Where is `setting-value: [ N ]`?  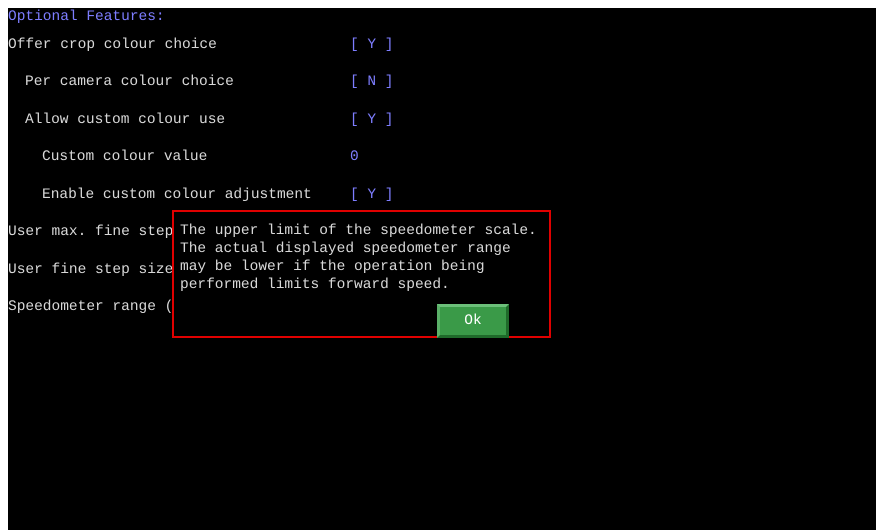
setting-value: [ N ] is located at coordinates (372, 82).